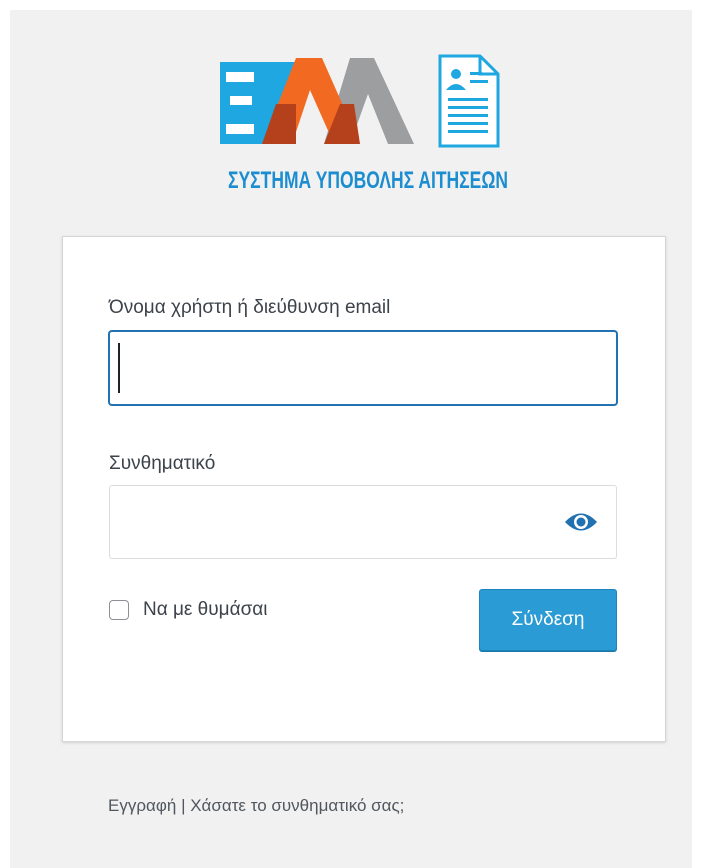 This screenshot has width=703, height=868. I want to click on remember-me-label: Να με θυμάσαι, so click(205, 609).